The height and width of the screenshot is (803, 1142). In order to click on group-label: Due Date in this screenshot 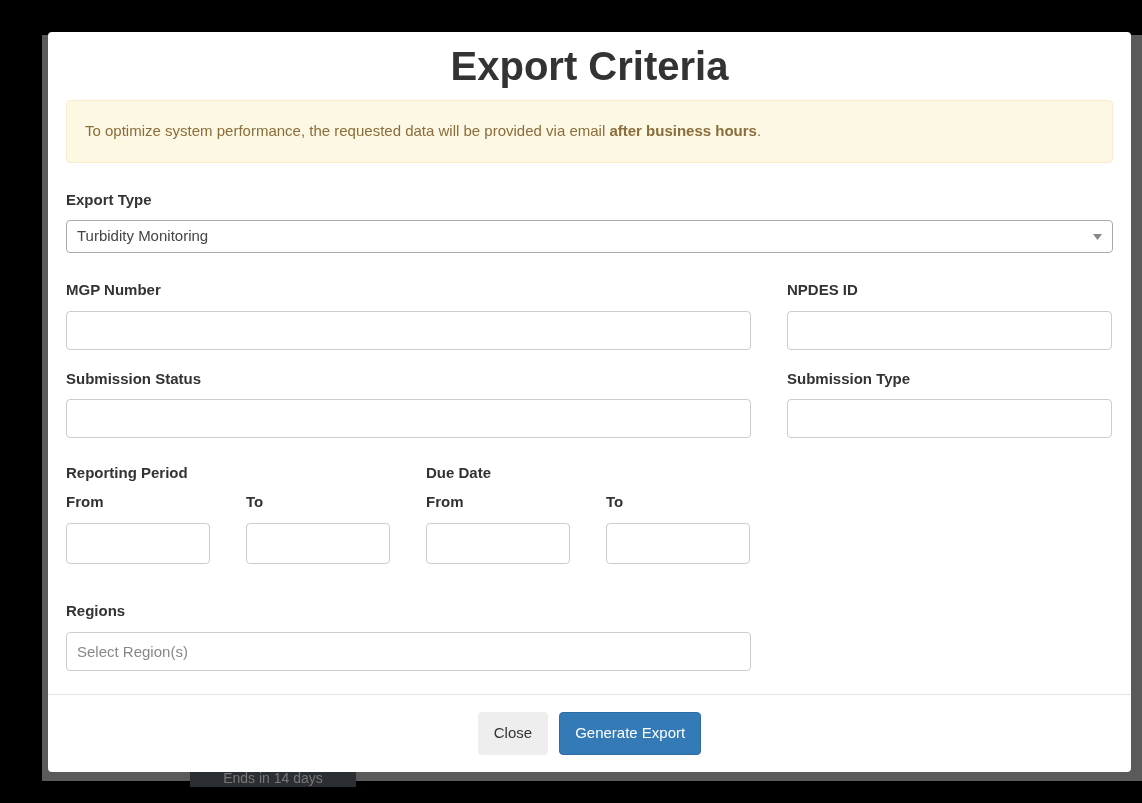, I will do `click(459, 473)`.